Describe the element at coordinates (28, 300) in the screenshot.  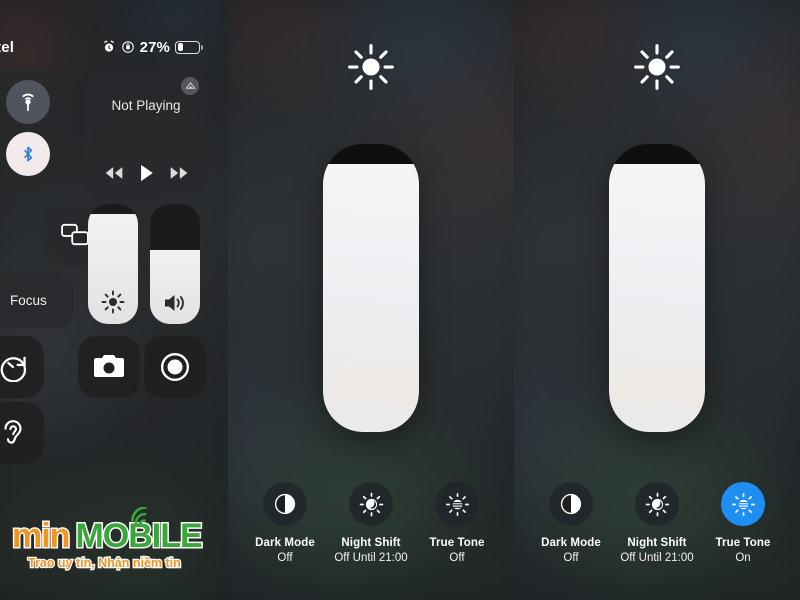
I see `focus-label: Focus` at that location.